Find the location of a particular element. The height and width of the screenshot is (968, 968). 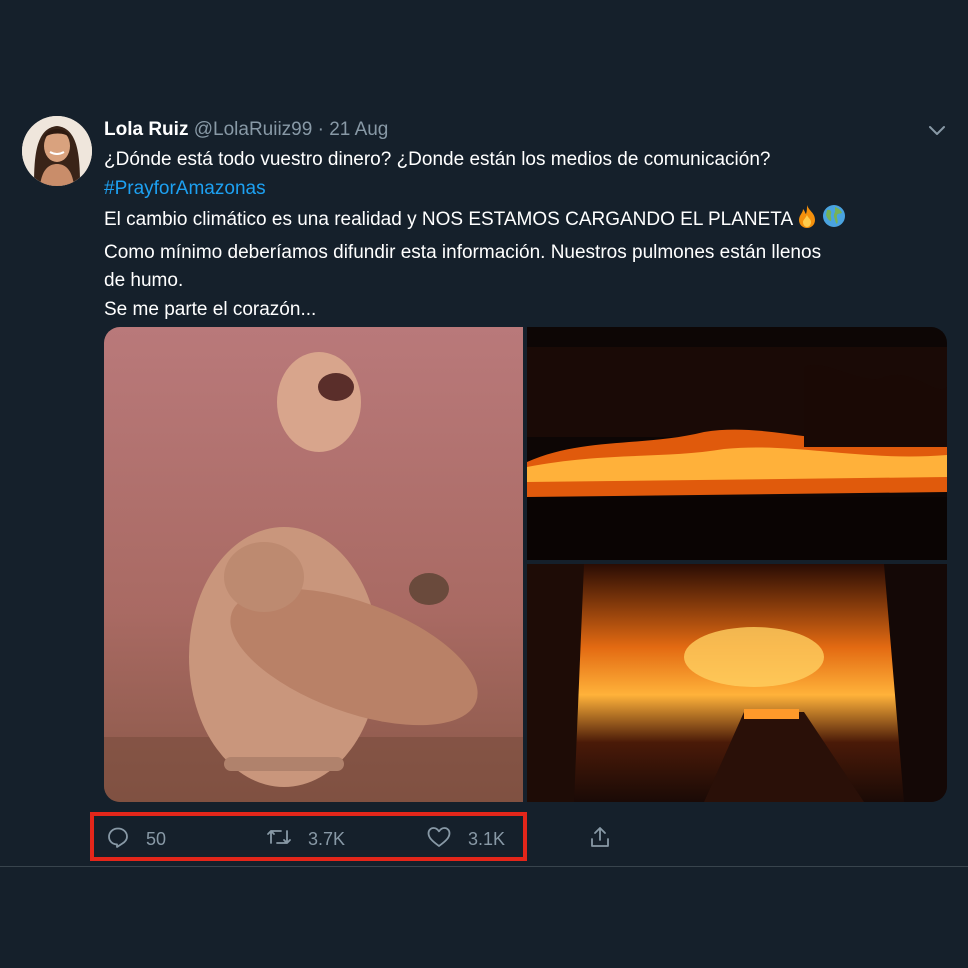

share-button is located at coordinates (600, 839).